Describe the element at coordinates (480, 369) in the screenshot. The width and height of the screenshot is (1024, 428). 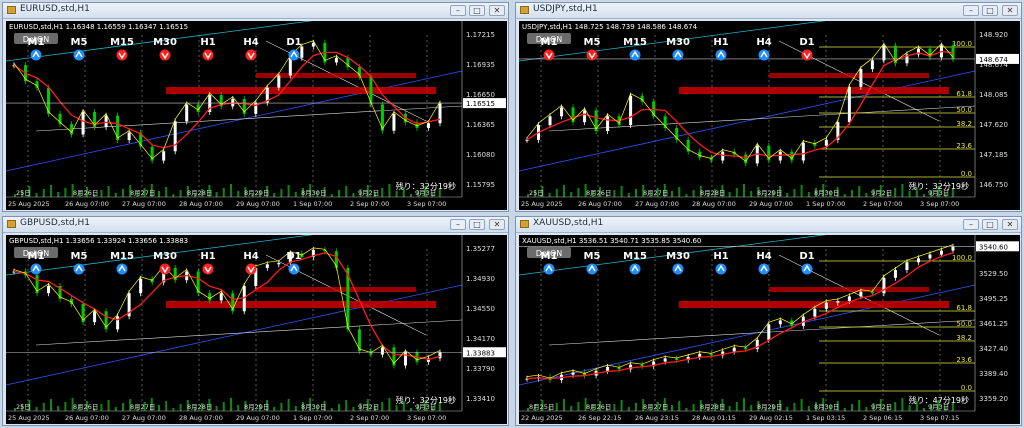
I see `price-tick-label: 1.33790` at that location.